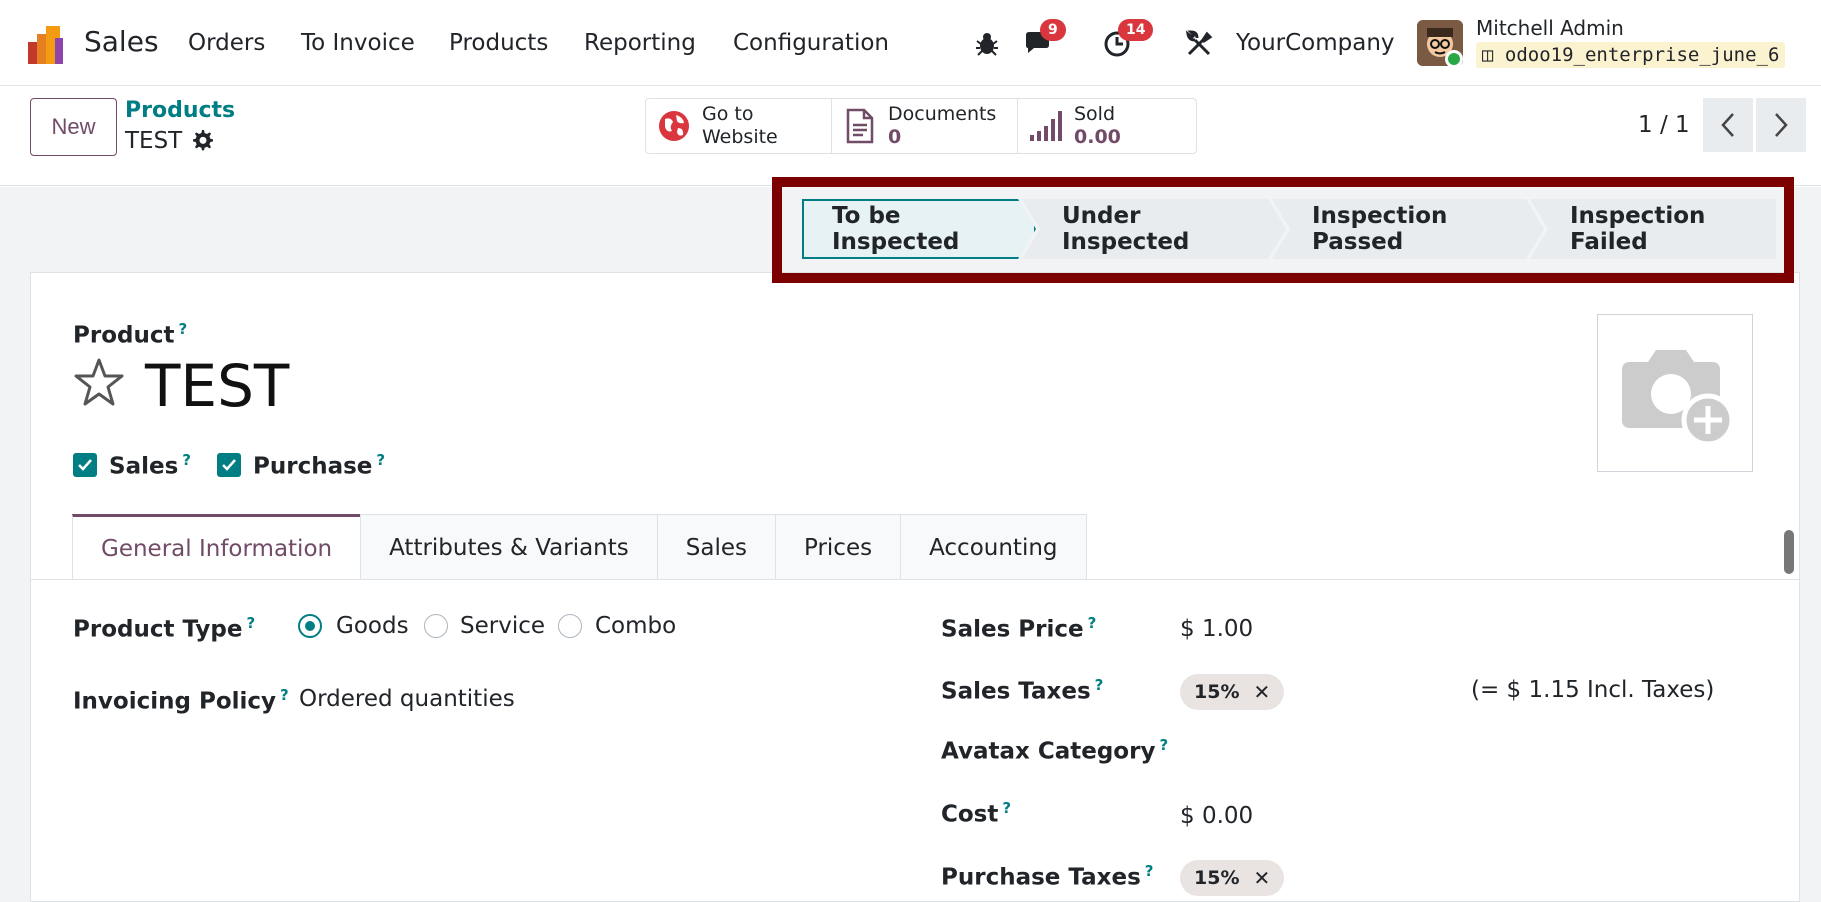 The width and height of the screenshot is (1821, 902). What do you see at coordinates (942, 114) in the screenshot?
I see `documents-label: Documents` at bounding box center [942, 114].